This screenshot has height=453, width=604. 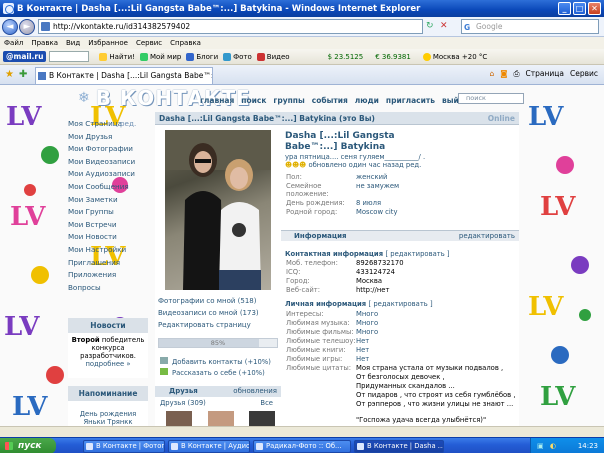 What do you see at coordinates (371, 177) in the screenshot?
I see `gender-value: женский` at bounding box center [371, 177].